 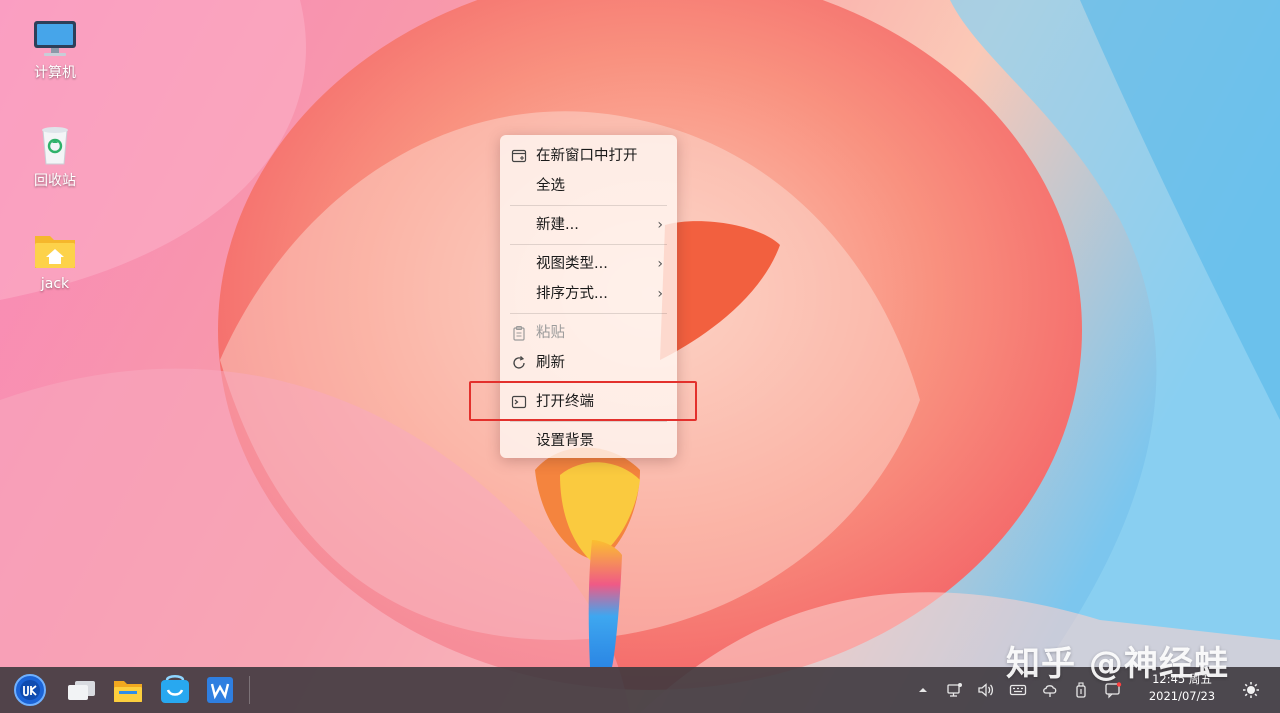 I want to click on wps-button, so click(x=220, y=690).